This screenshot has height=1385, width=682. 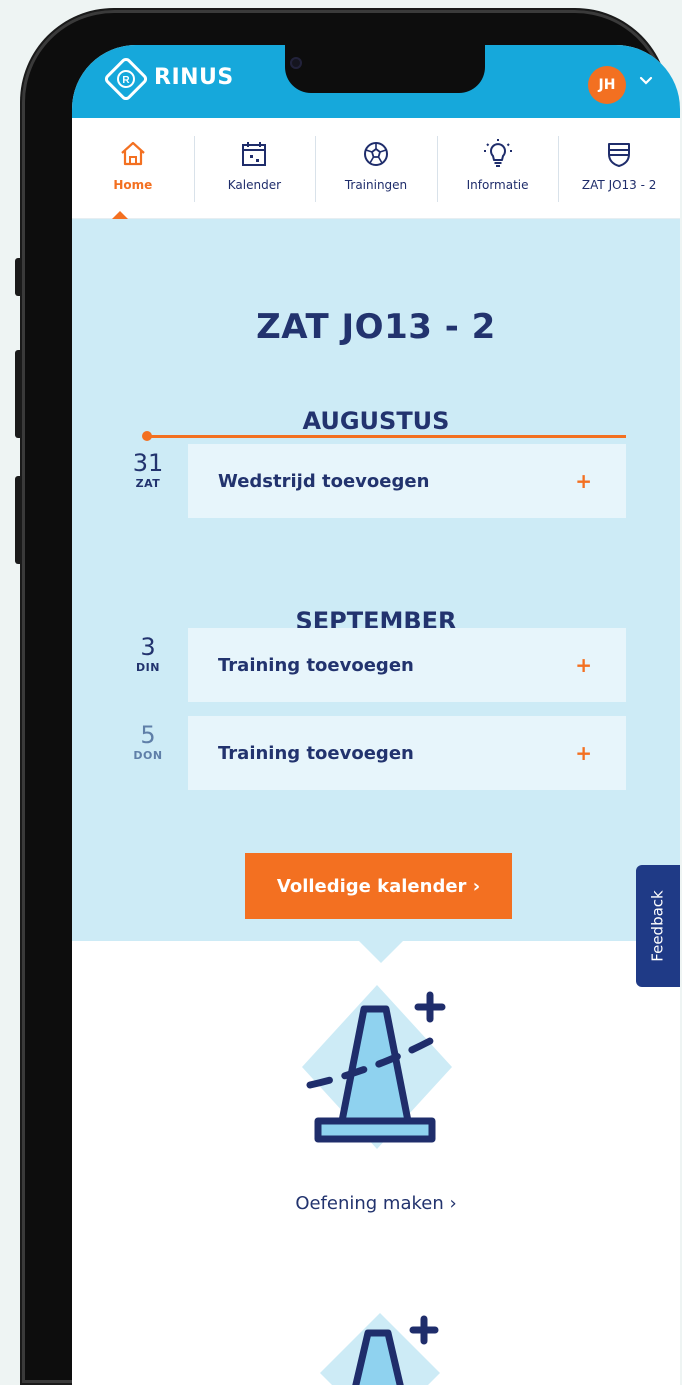 I want to click on date-weekday: DON, so click(x=148, y=755).